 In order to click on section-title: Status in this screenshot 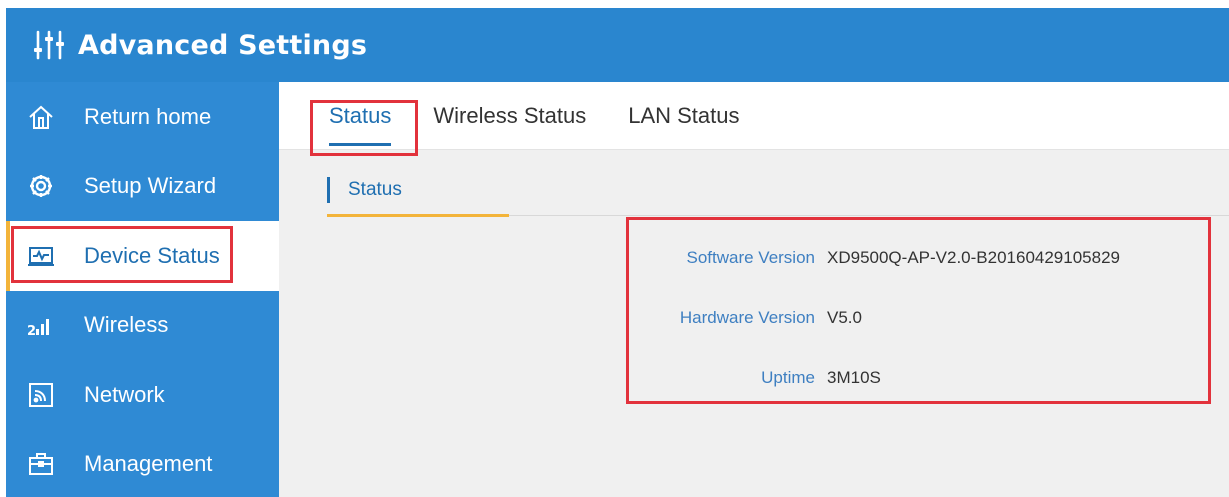, I will do `click(375, 189)`.